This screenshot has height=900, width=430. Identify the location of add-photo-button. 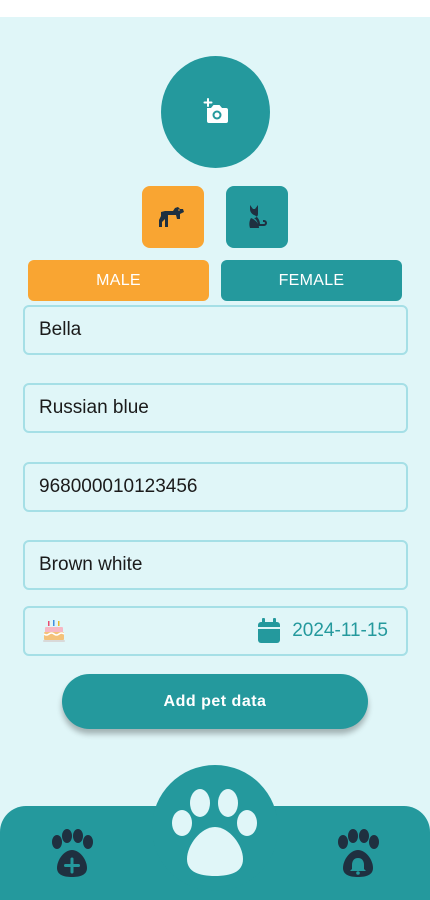
(215, 112).